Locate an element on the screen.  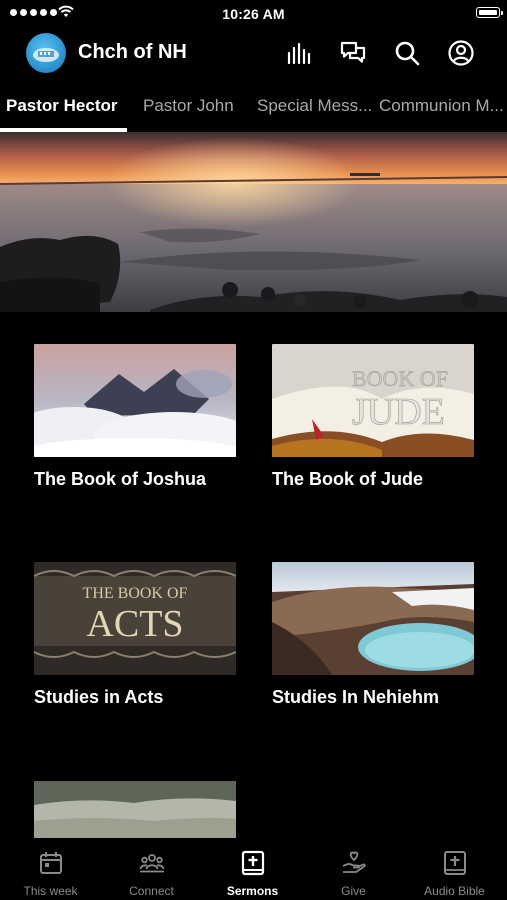
app-title: Chch of NH is located at coordinates (132, 52).